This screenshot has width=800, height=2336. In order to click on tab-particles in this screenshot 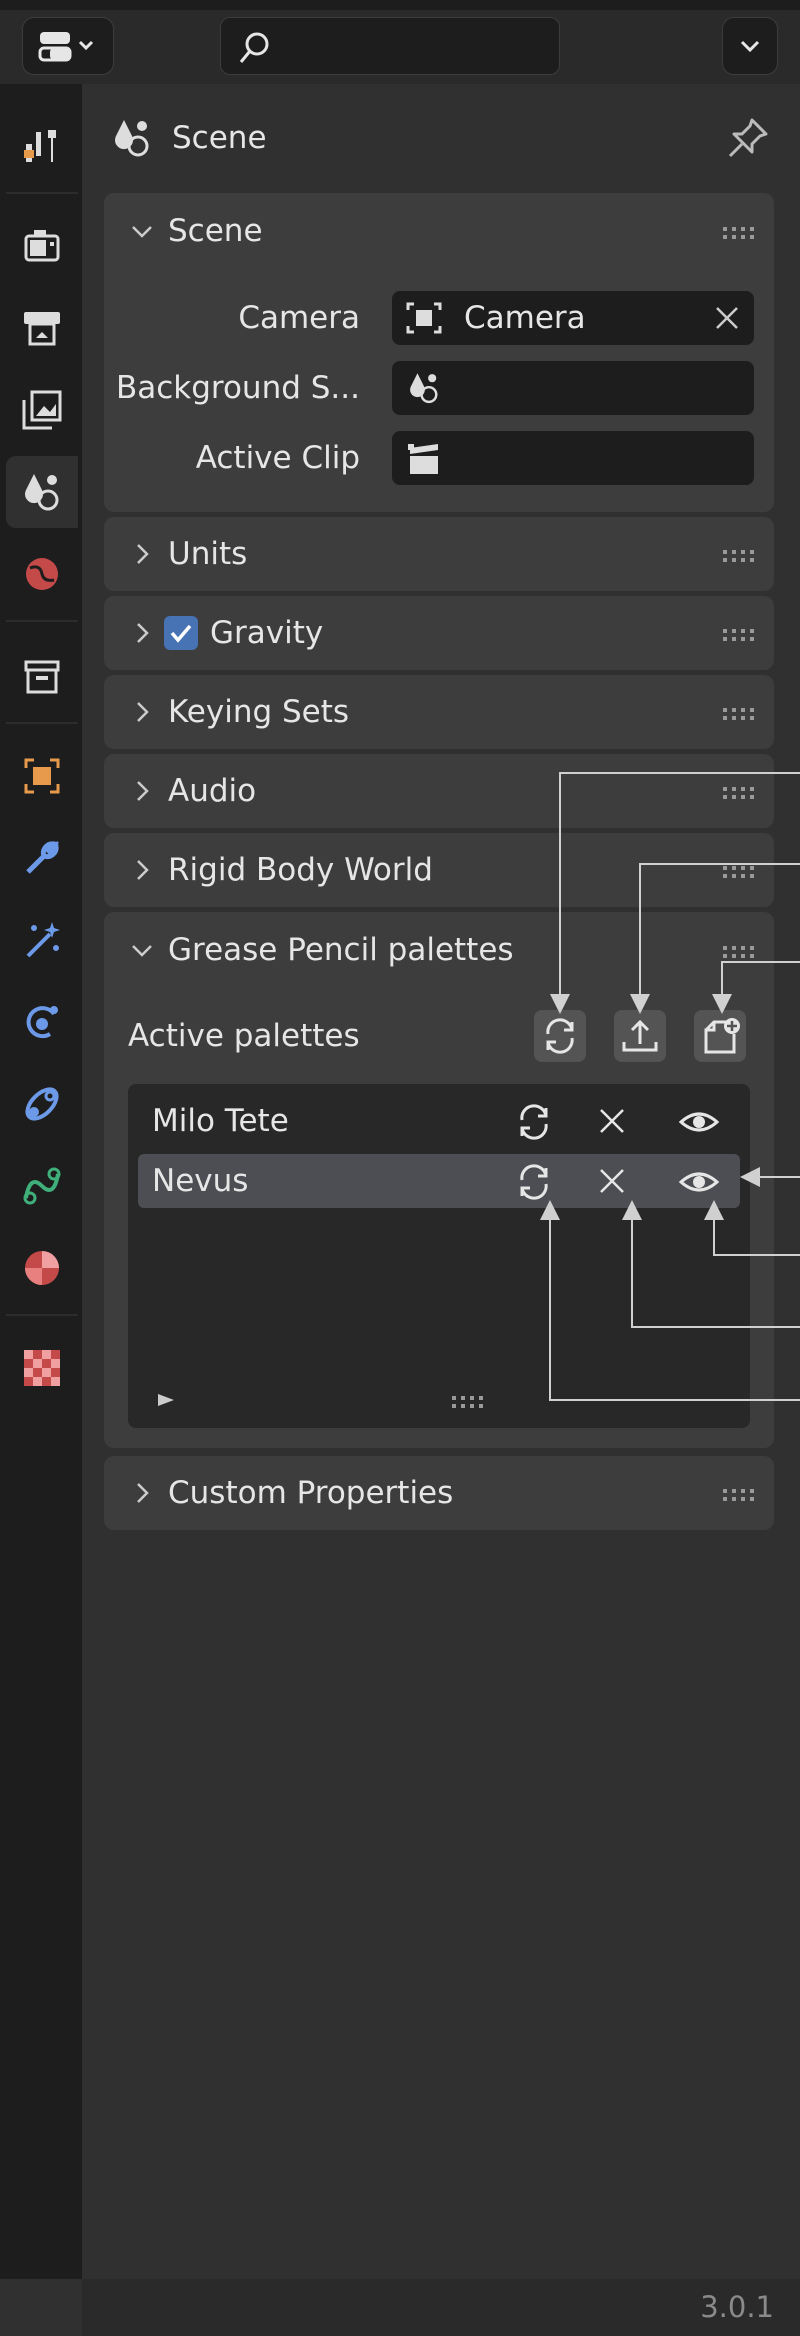, I will do `click(42, 940)`.